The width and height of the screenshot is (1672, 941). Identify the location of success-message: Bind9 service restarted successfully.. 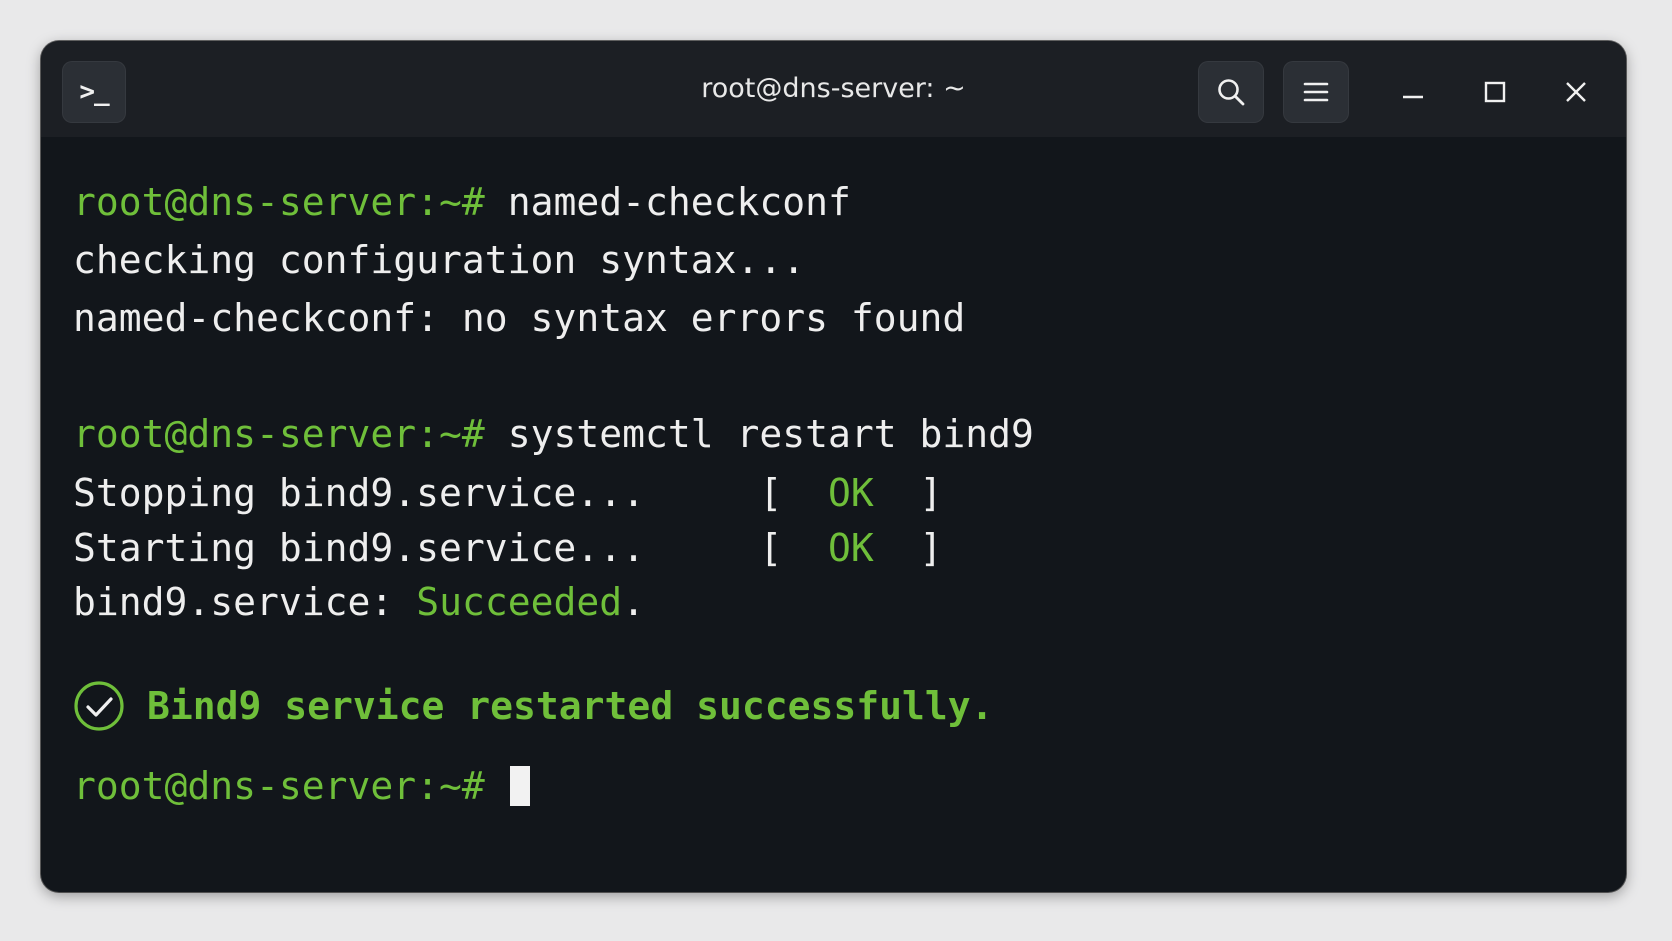
(533, 706).